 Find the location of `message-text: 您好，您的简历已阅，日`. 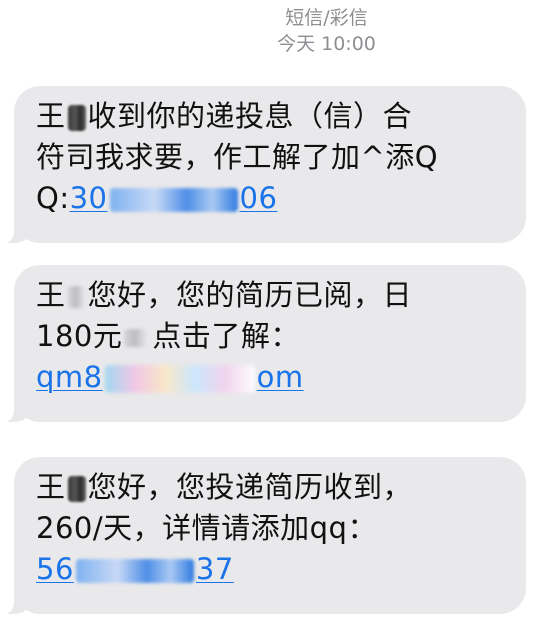

message-text: 您好，您的简历已阅，日 is located at coordinates (250, 295).